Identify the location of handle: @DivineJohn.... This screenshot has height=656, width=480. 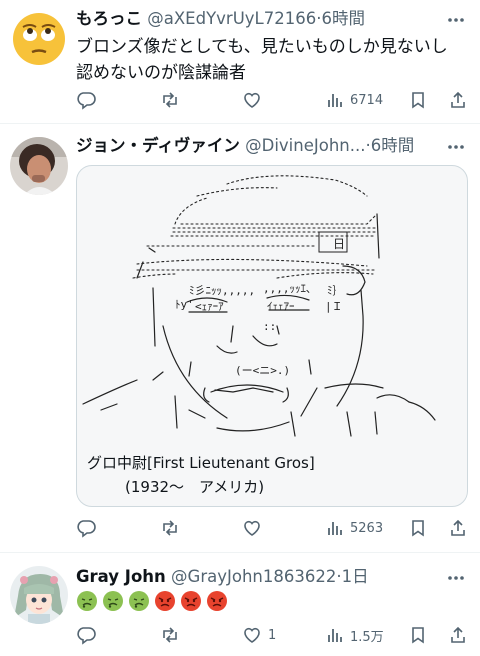
(305, 145).